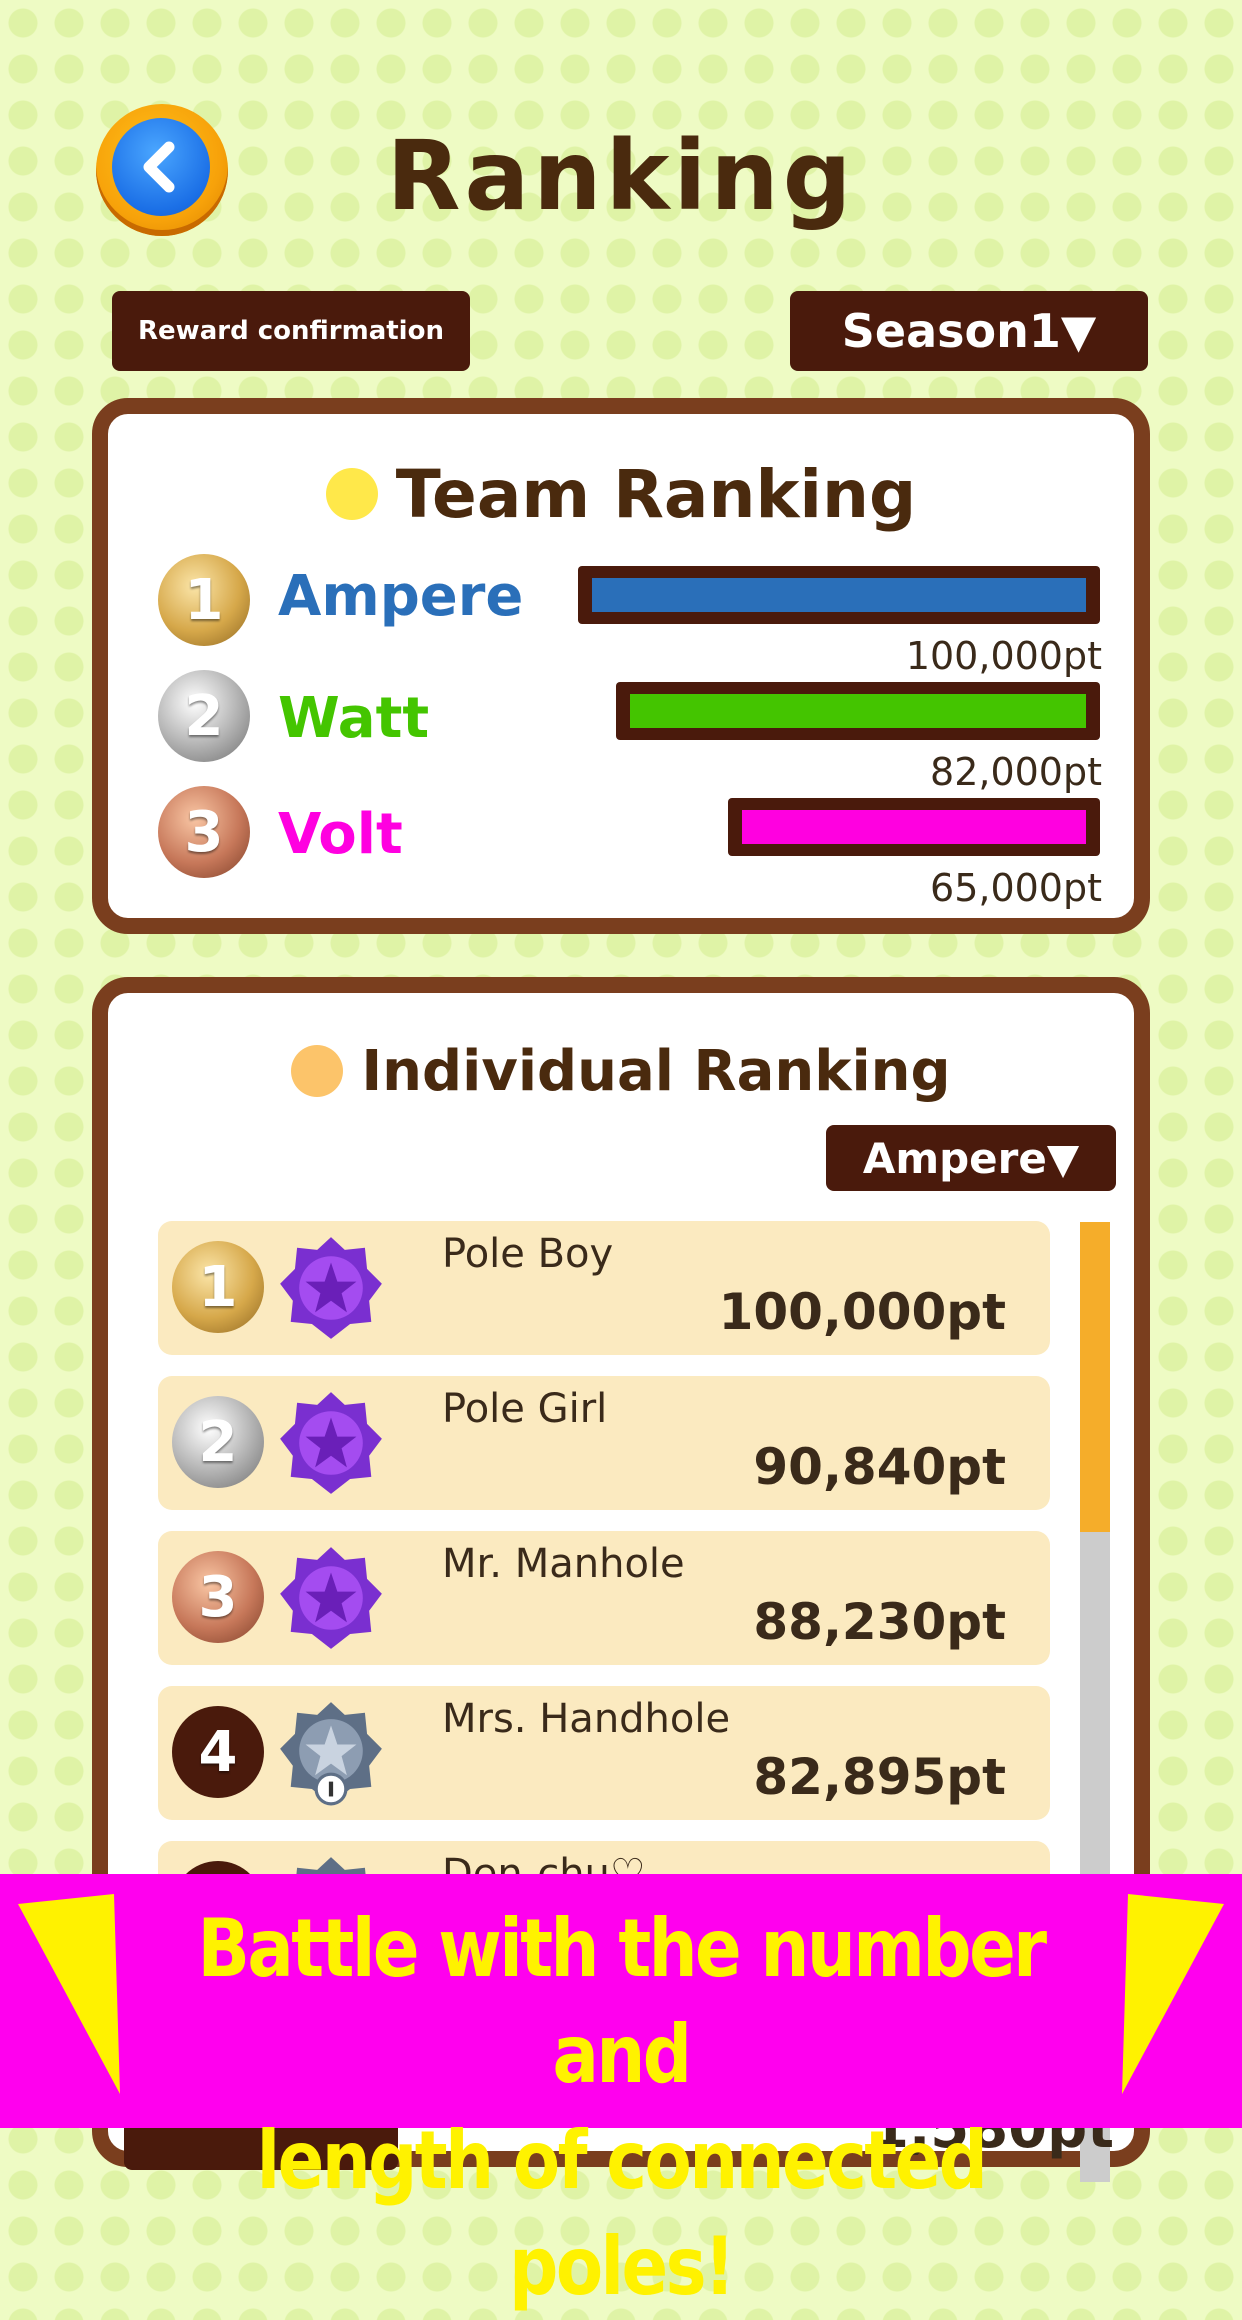 This screenshot has height=2320, width=1242. What do you see at coordinates (656, 494) in the screenshot?
I see `team-ranking-title: Team Ranking` at bounding box center [656, 494].